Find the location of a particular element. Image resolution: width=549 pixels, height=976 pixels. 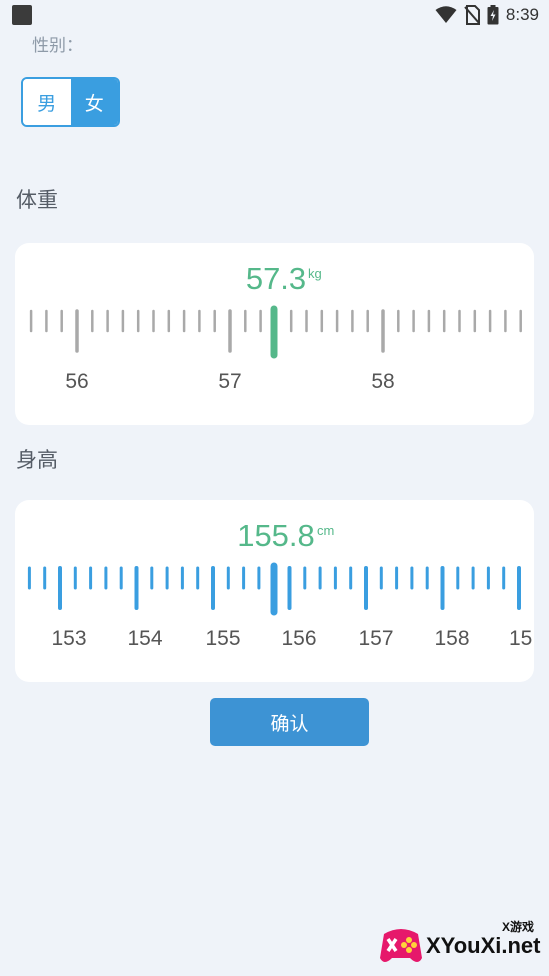

site-watermark: XYouXi.net X游戏 is located at coordinates (461, 944).